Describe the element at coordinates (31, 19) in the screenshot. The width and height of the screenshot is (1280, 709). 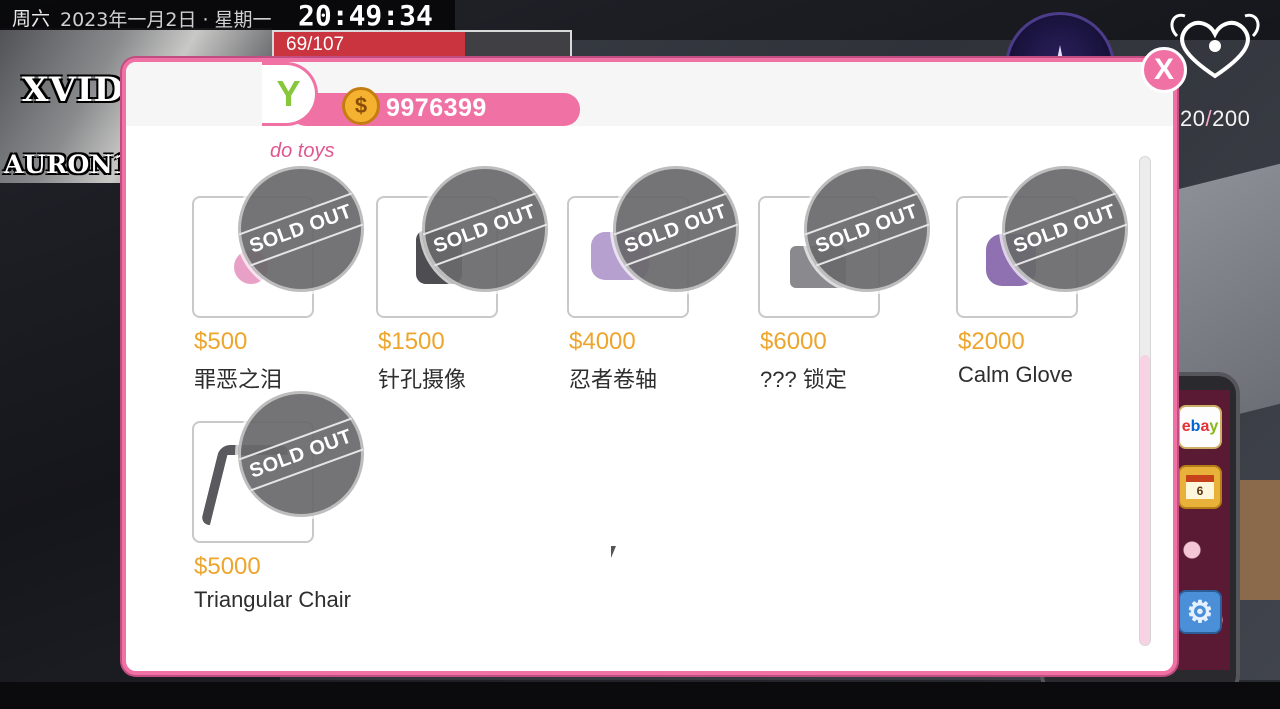
I see `weekday-label: 周六` at that location.